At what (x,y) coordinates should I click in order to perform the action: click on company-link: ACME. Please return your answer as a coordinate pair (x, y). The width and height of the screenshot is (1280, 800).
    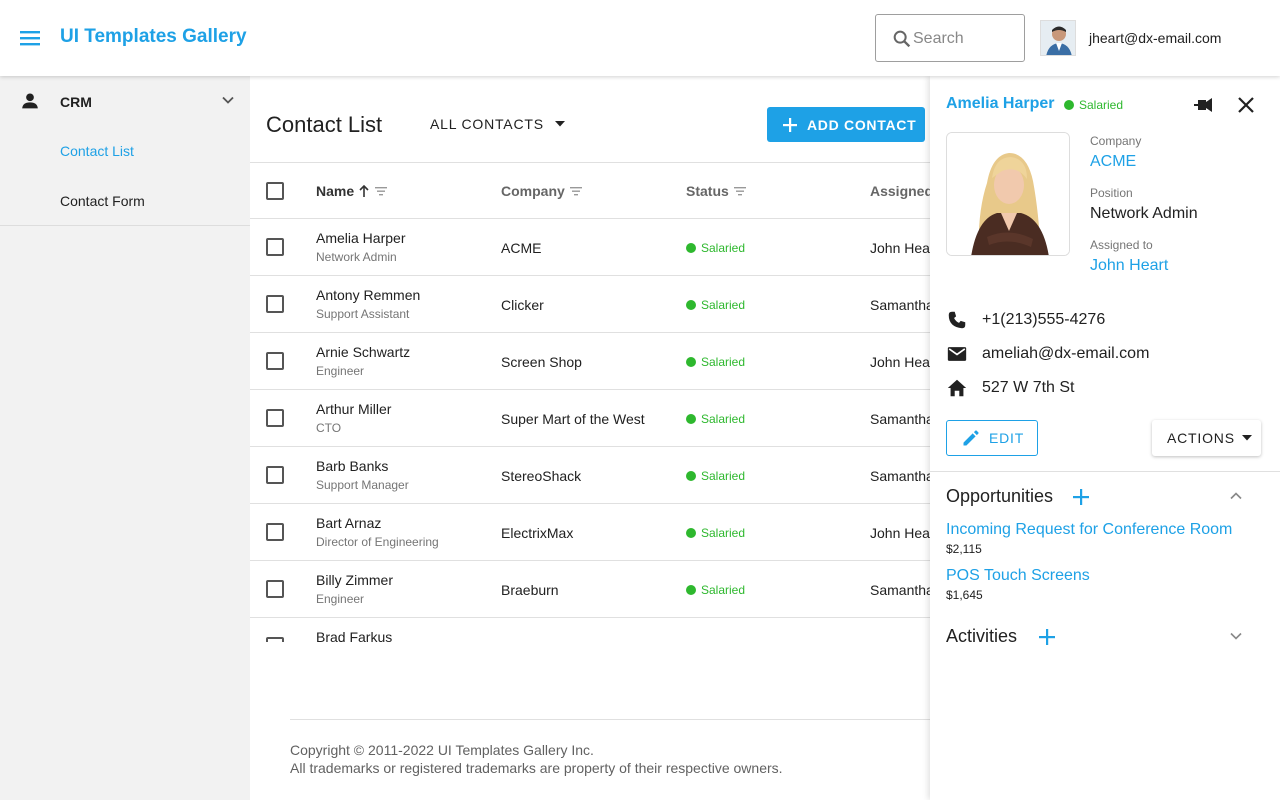
    Looking at the image, I should click on (1113, 162).